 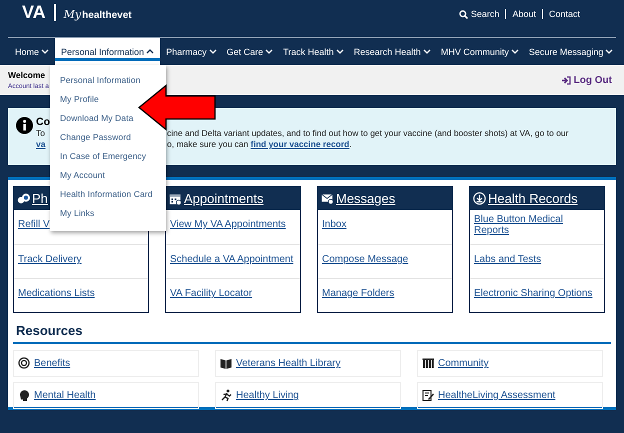 I want to click on card-link: Labs and Tests, so click(x=508, y=259).